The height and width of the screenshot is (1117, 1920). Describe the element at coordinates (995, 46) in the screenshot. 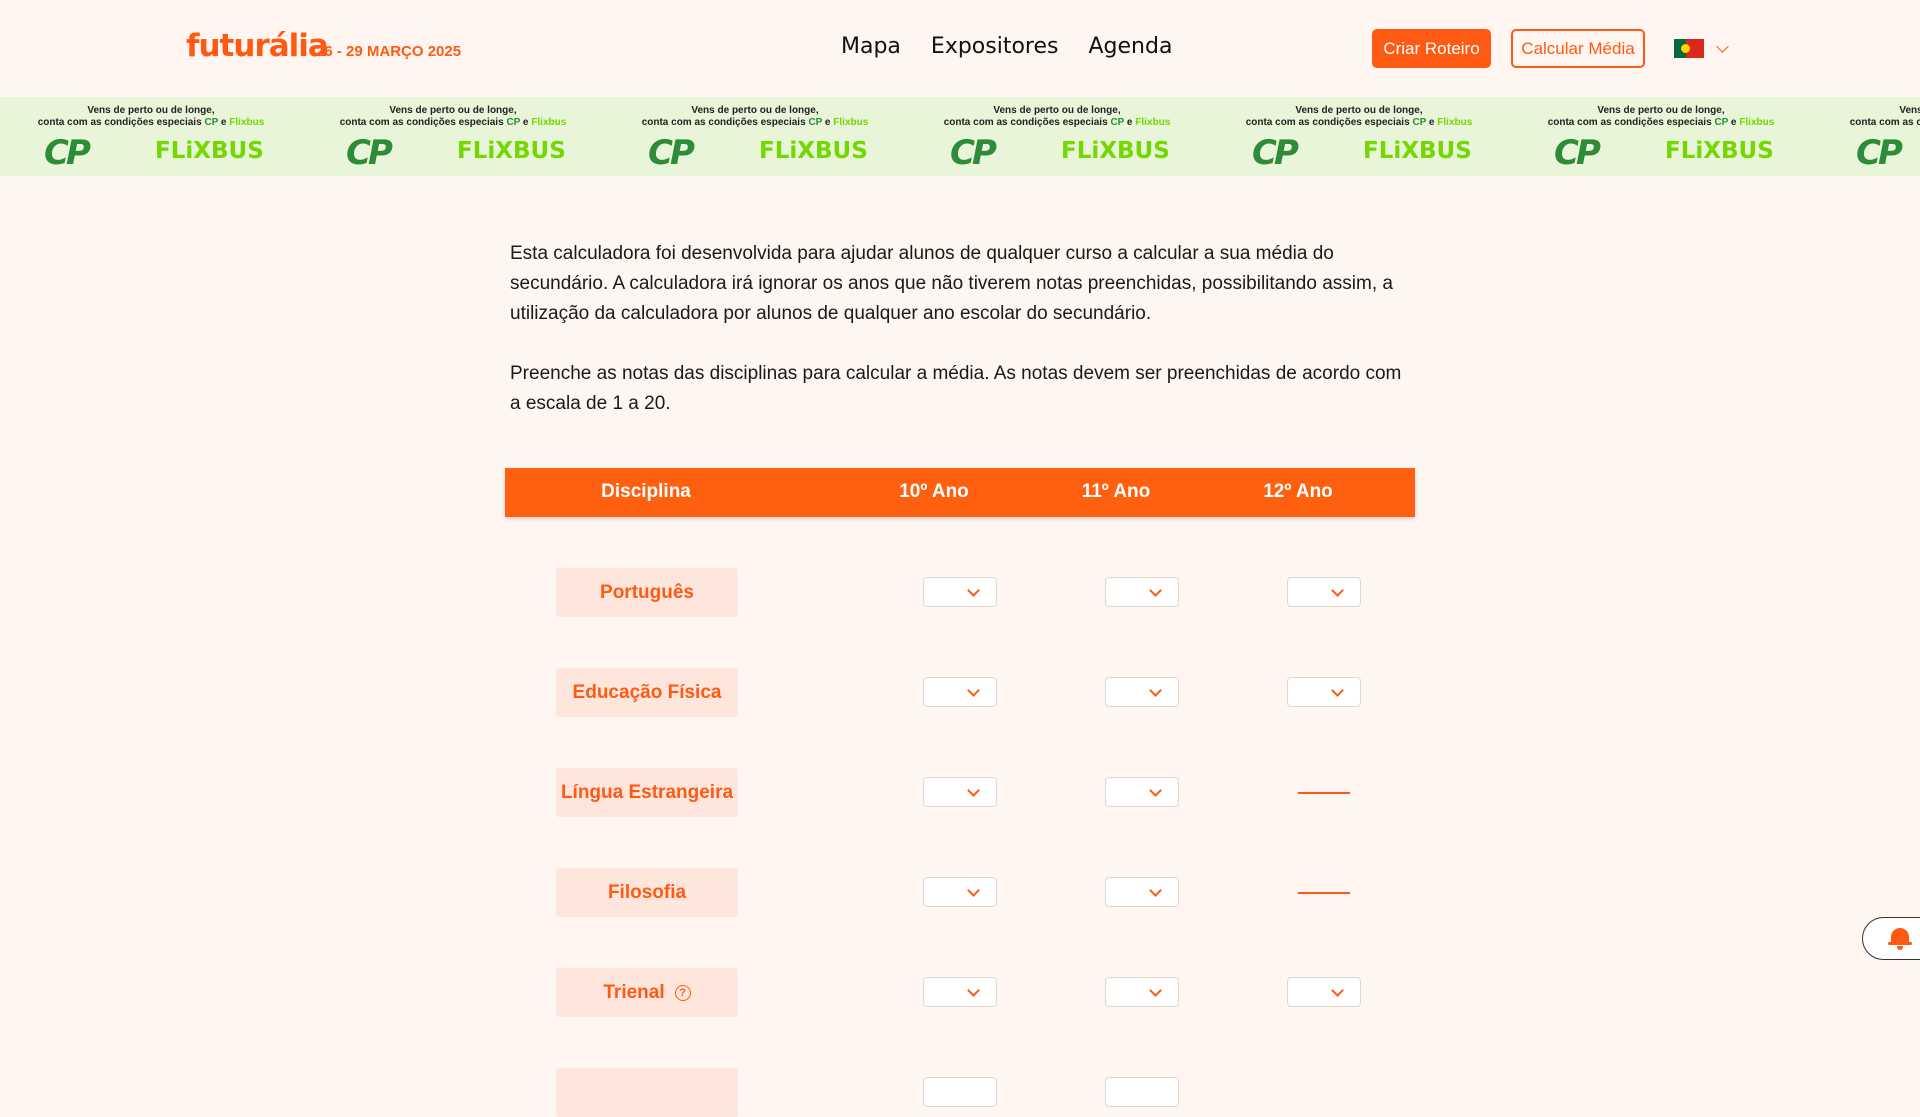

I see `nav-expositores: Expositores` at that location.